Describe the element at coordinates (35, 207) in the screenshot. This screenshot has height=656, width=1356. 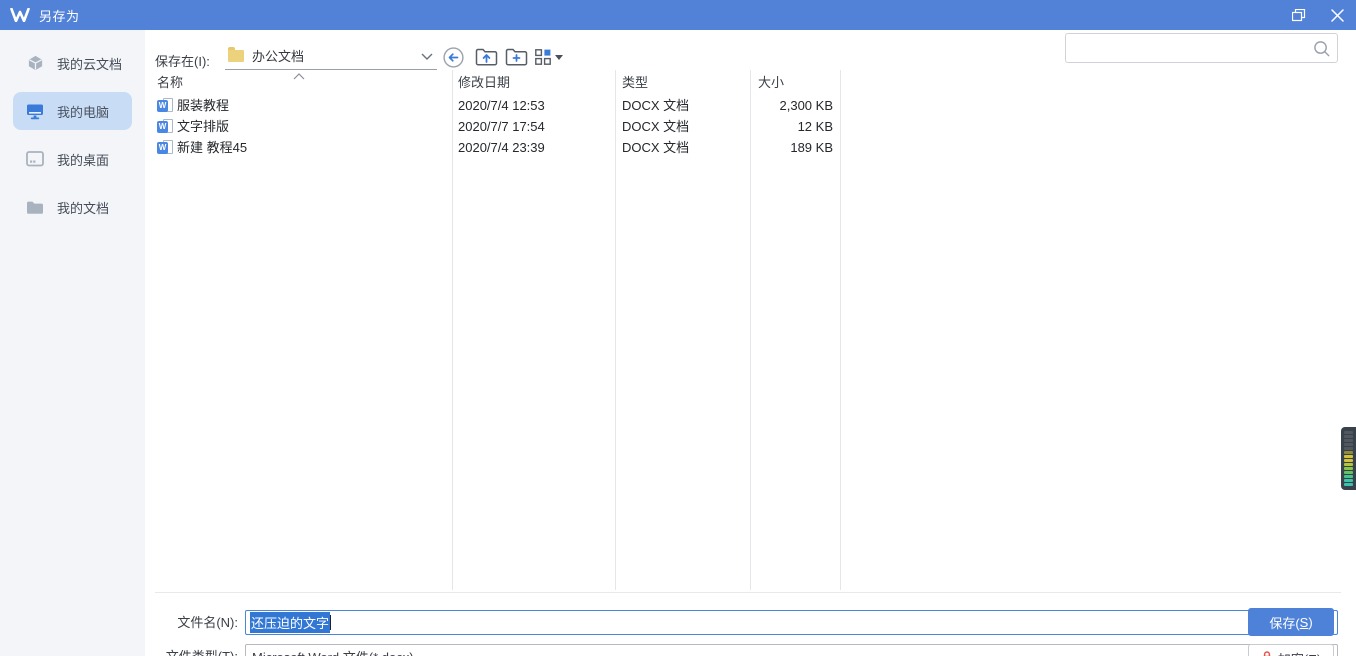
I see `documents-icon` at that location.